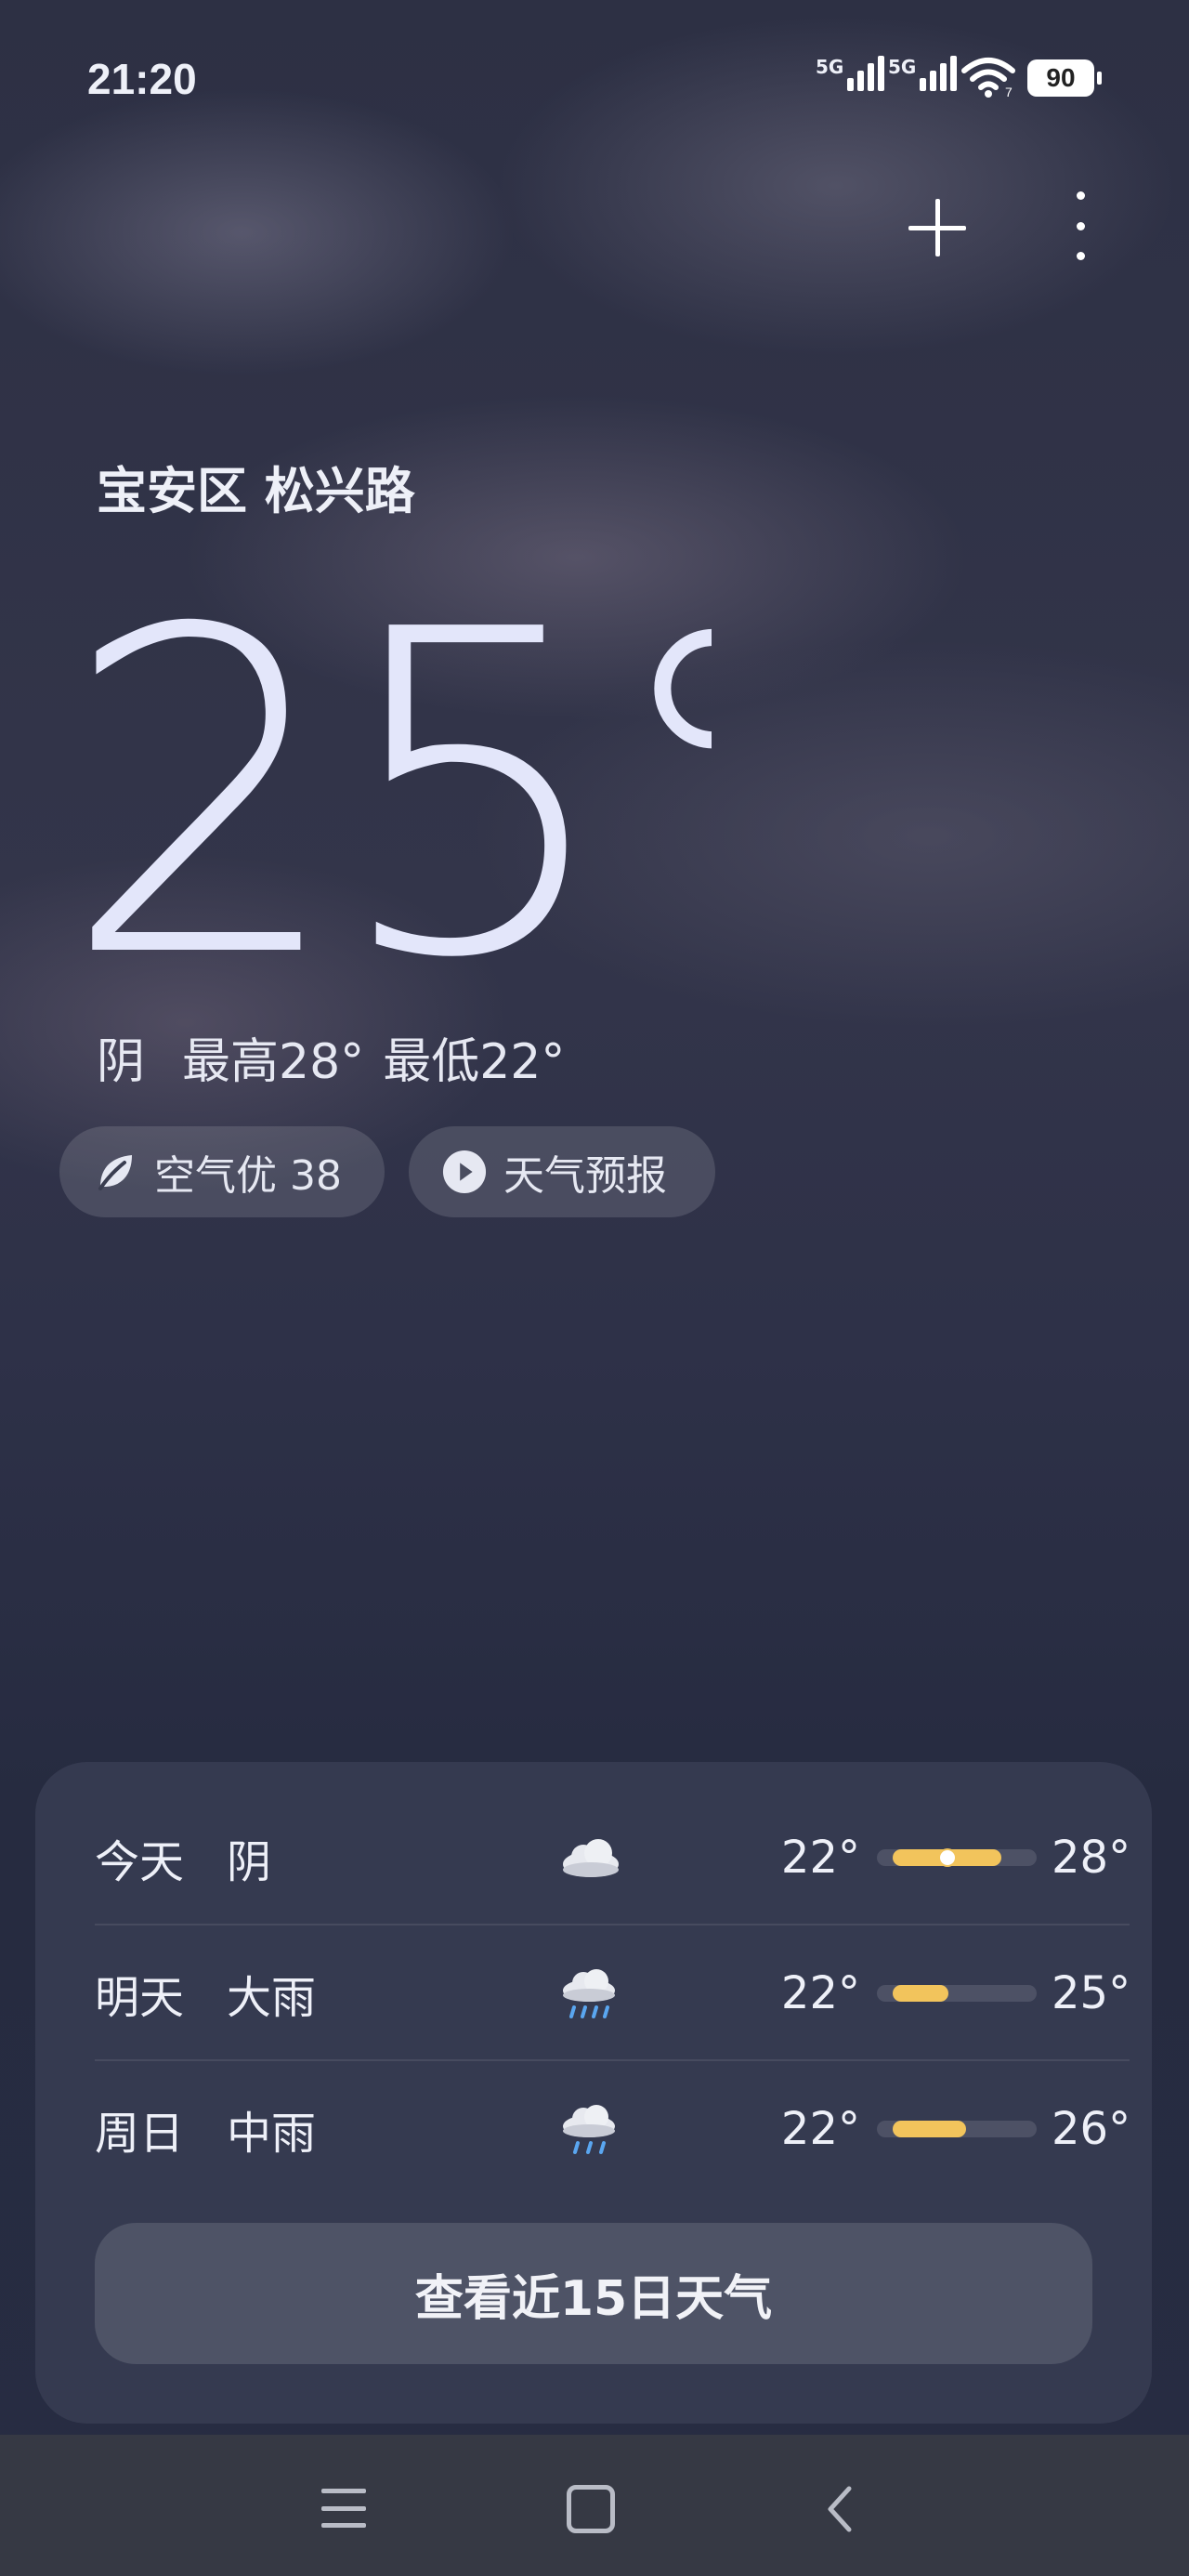  I want to click on today-low: 最低22°, so click(475, 1062).